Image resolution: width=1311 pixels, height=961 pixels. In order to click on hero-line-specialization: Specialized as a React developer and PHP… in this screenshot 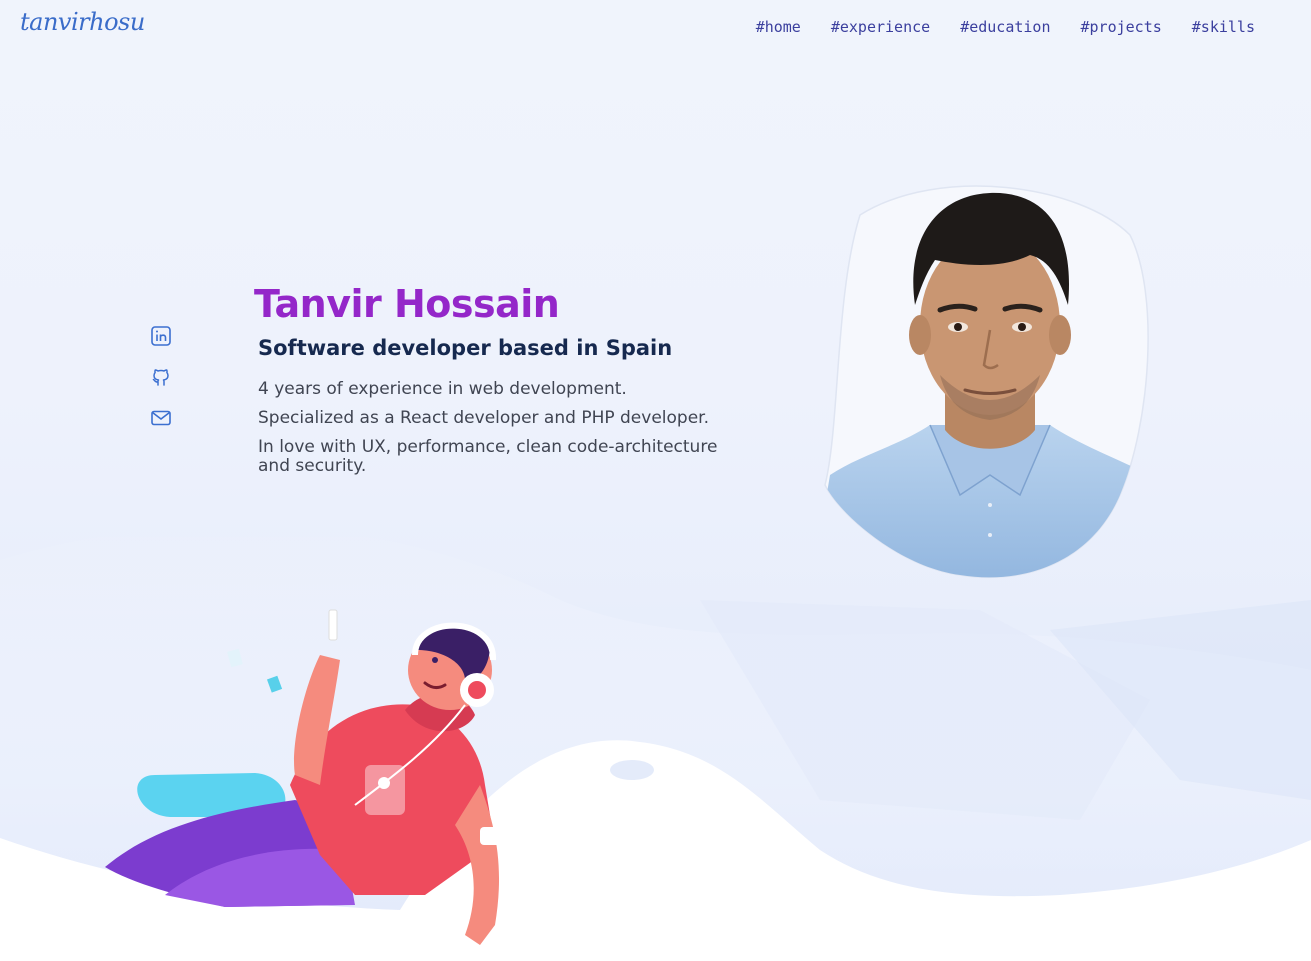, I will do `click(483, 418)`.